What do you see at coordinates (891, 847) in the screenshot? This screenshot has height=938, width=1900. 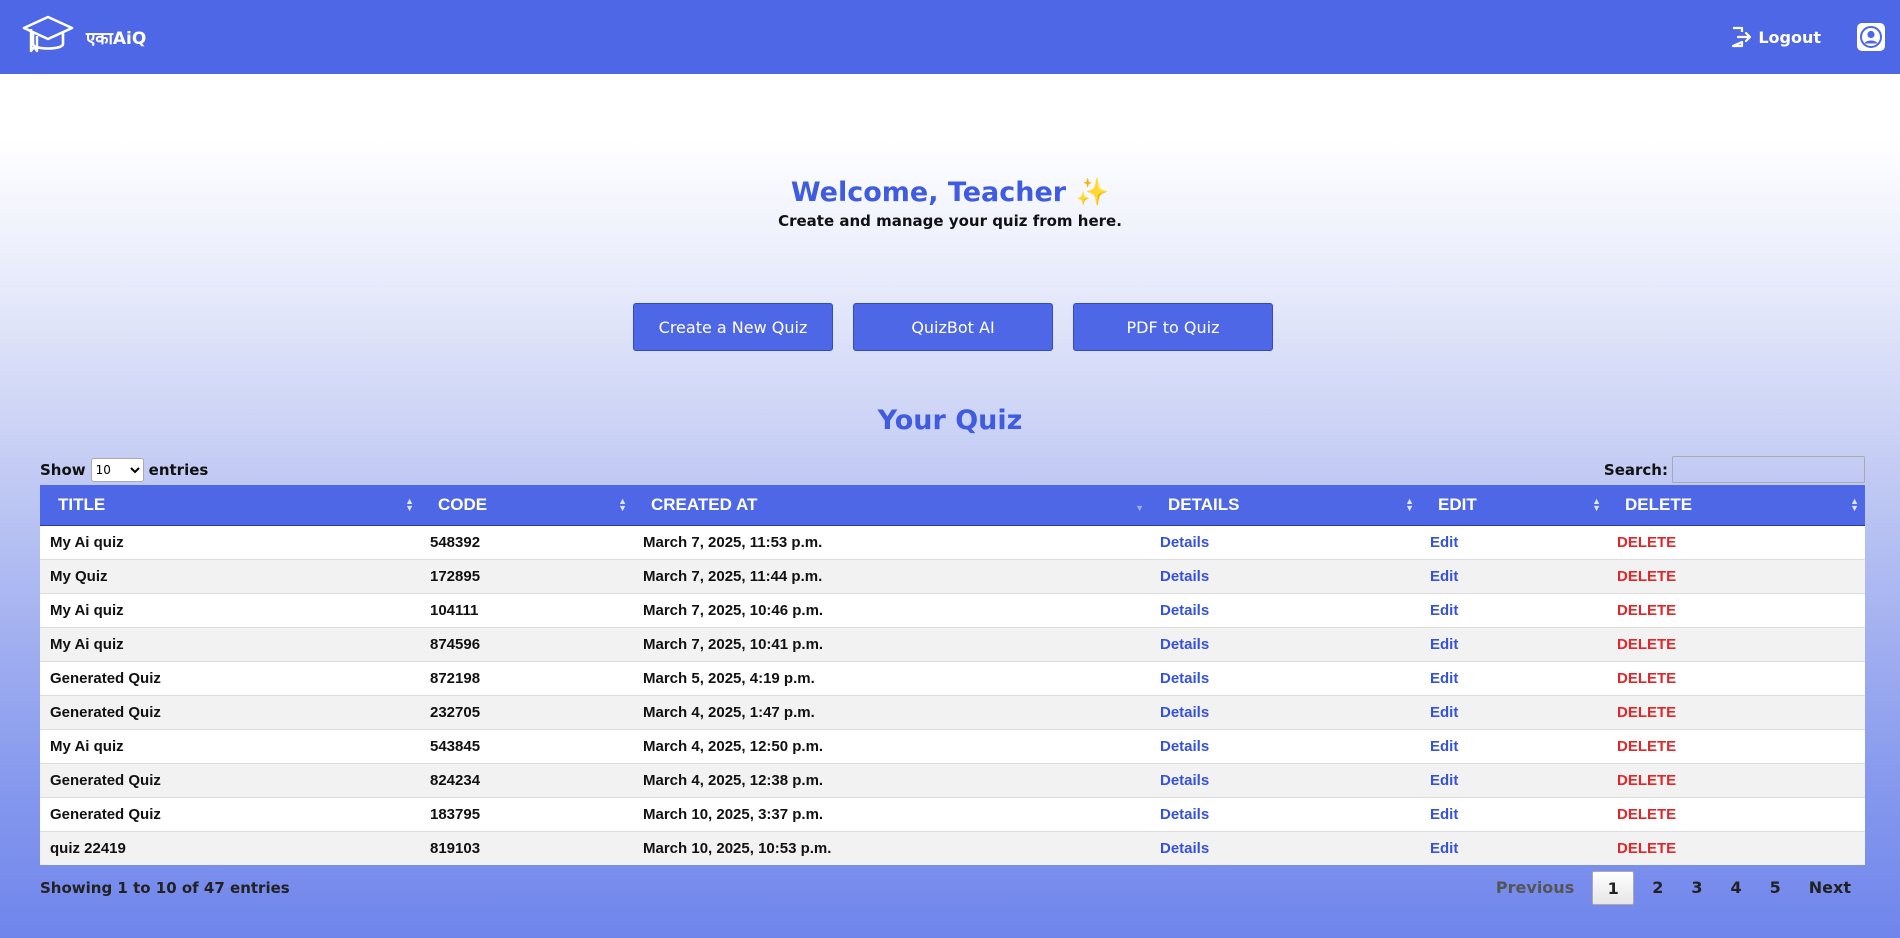 I see `cell-created-at: March 10, 2025, 10:53 p.m.` at bounding box center [891, 847].